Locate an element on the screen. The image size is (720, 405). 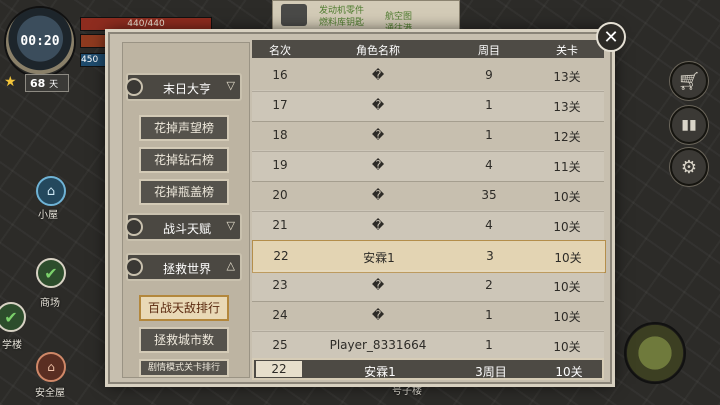
cell-cycle: 35 is located at coordinates (489, 195).